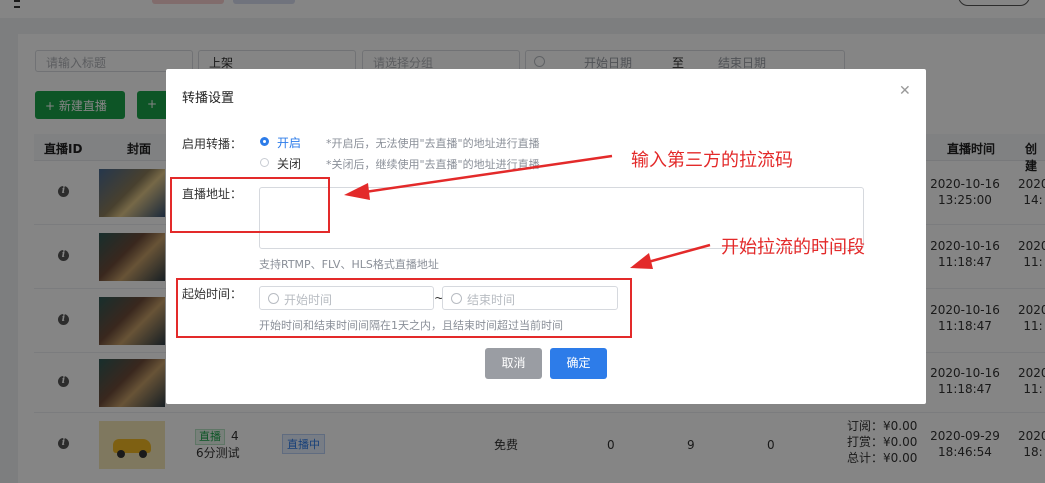 This screenshot has height=483, width=1045. What do you see at coordinates (793, 247) in the screenshot?
I see `annotation-text-2: 开始拉流的时间段` at bounding box center [793, 247].